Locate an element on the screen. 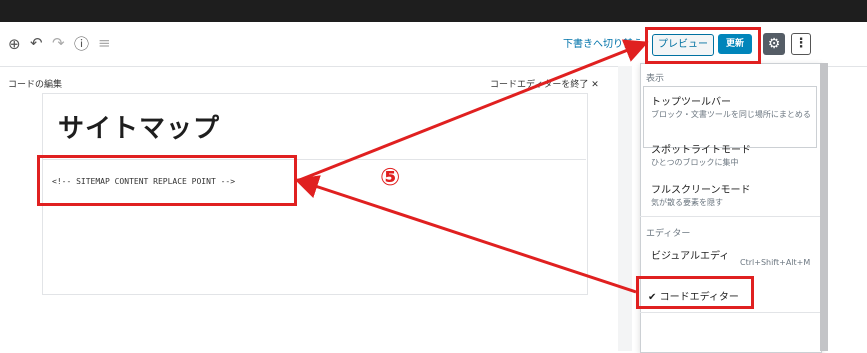 The width and height of the screenshot is (867, 353). menu-scrollbar is located at coordinates (824, 207).